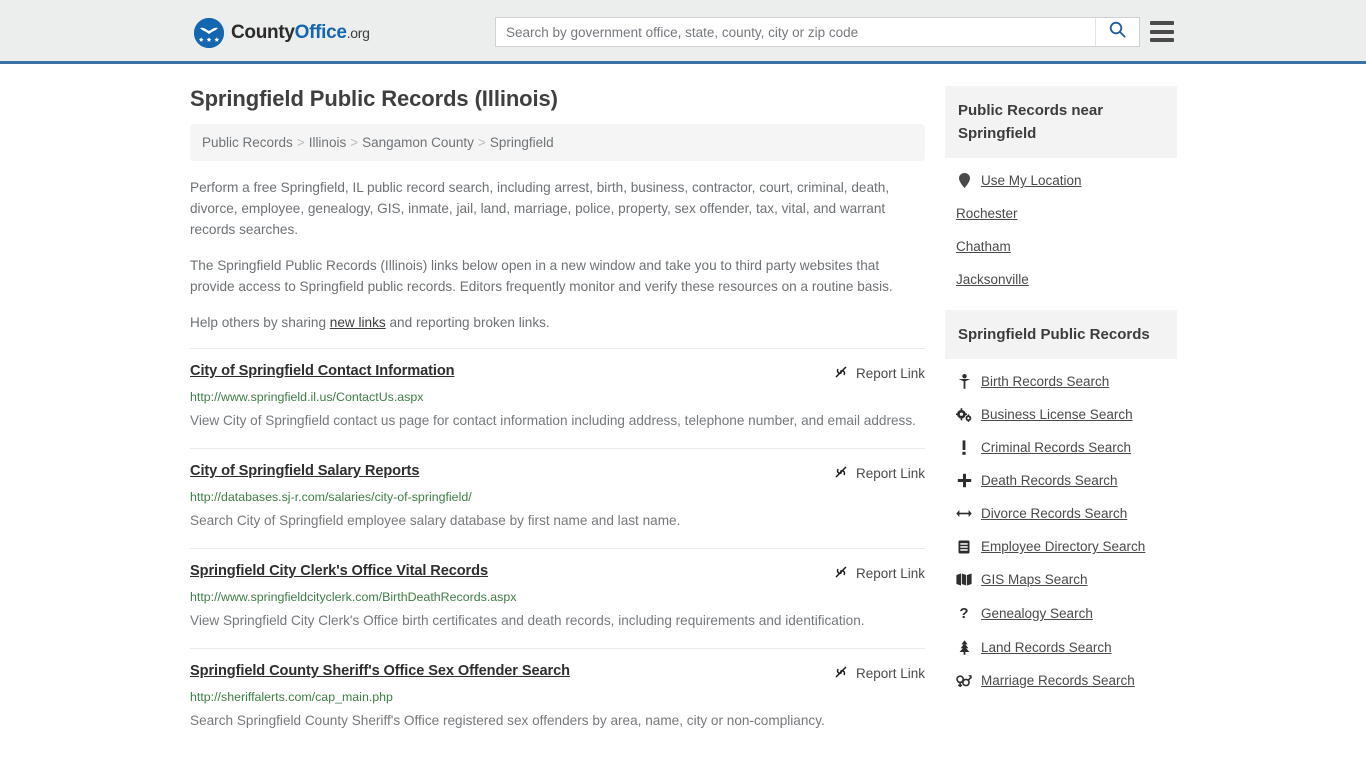  I want to click on sidebar-item-death-records: Death Records Search, so click(1061, 480).